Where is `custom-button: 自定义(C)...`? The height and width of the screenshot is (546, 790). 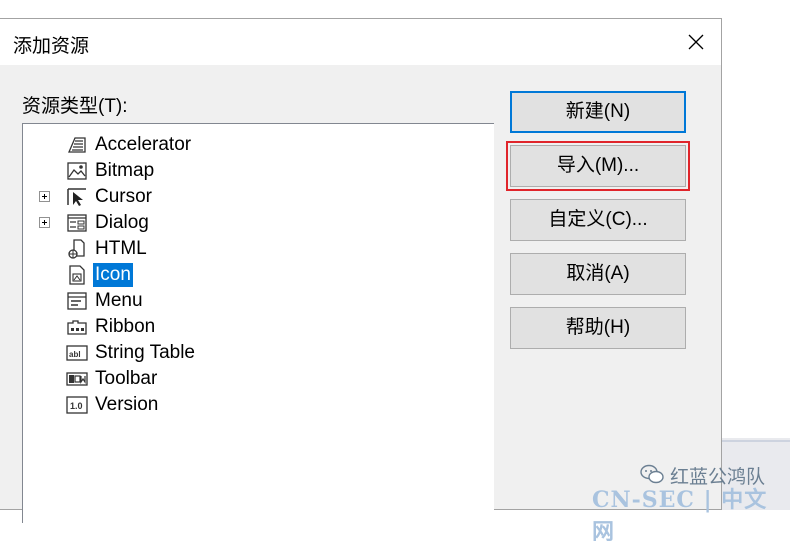 custom-button: 自定义(C)... is located at coordinates (598, 220).